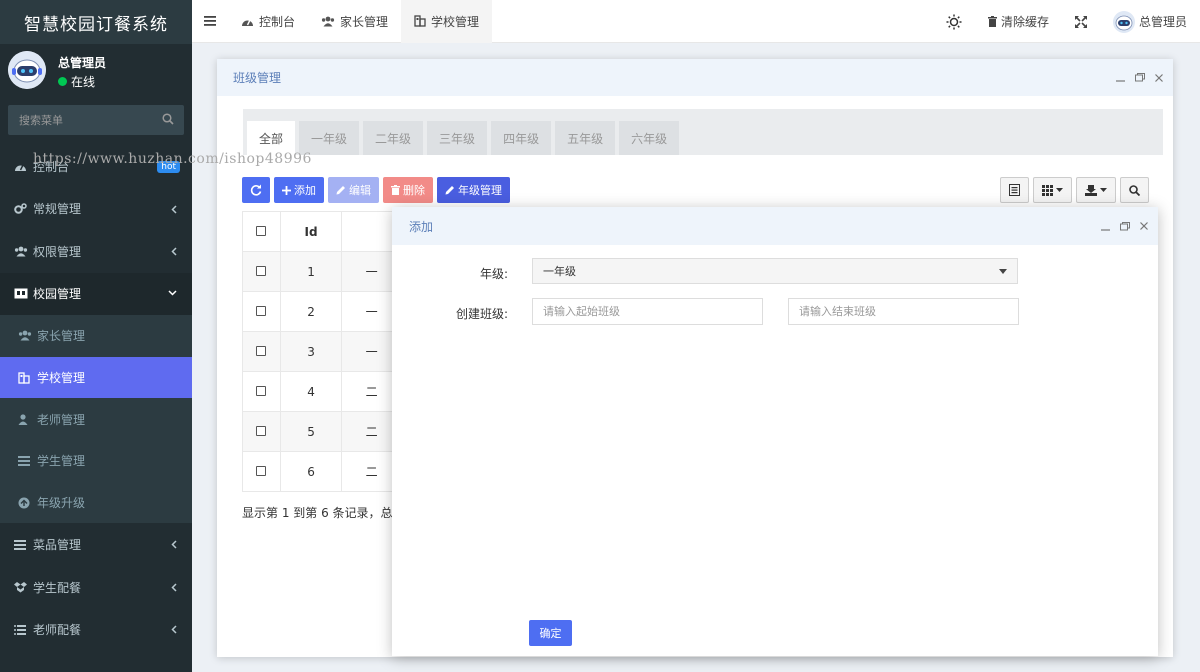  Describe the element at coordinates (96, 544) in the screenshot. I see `sidebar-item-dishes: 菜品管理` at that location.